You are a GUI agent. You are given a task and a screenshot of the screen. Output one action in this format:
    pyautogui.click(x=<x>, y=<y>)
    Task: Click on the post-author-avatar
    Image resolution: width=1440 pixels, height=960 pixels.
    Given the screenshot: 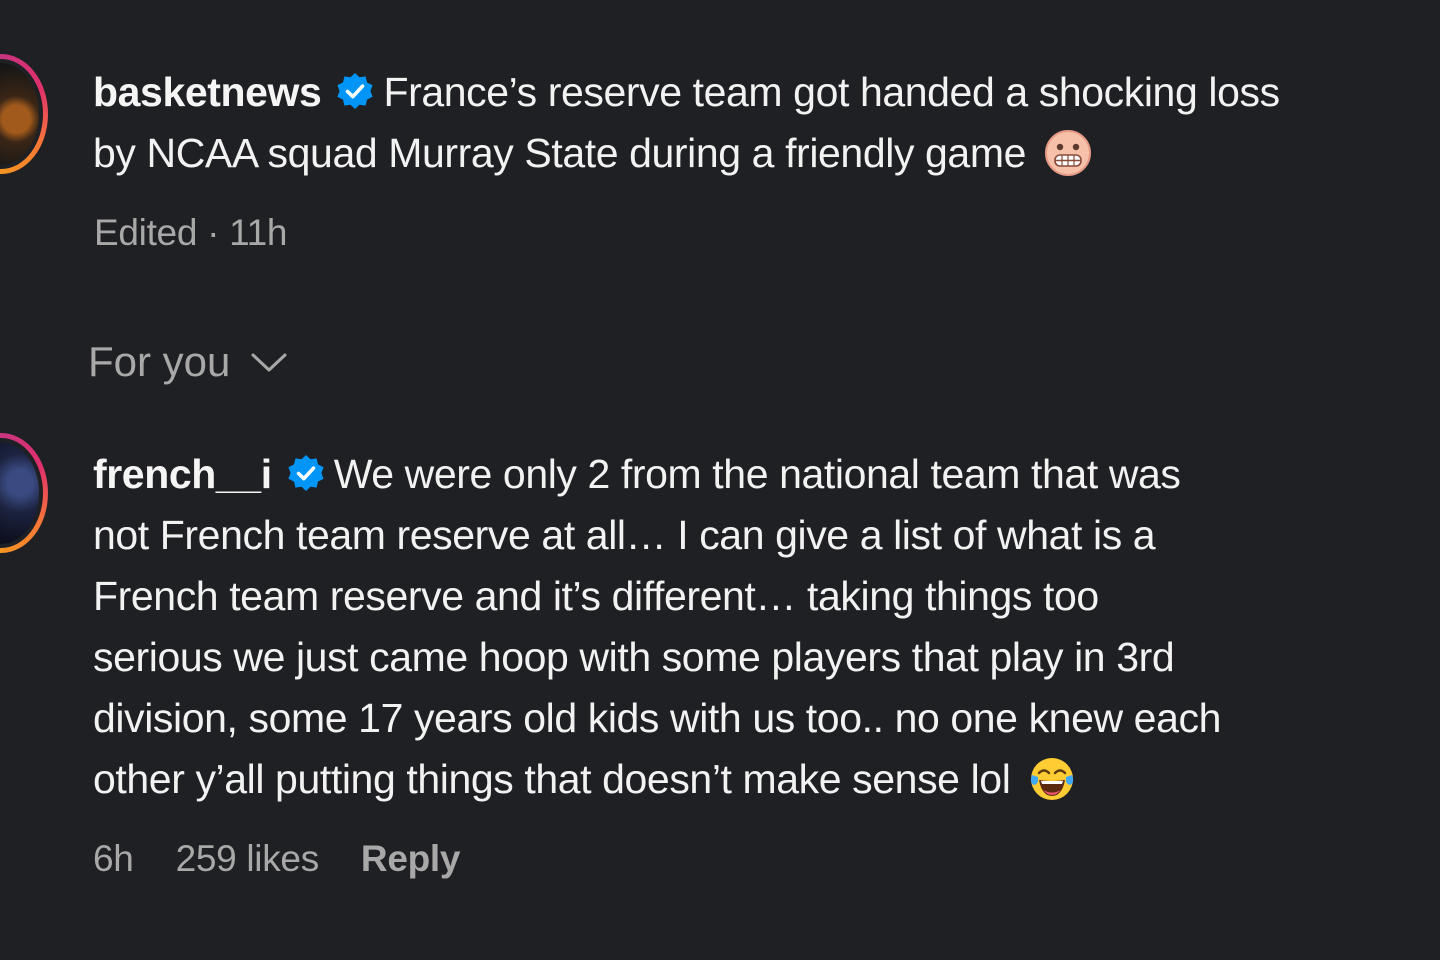 What is the action you would take?
    pyautogui.click(x=24, y=114)
    